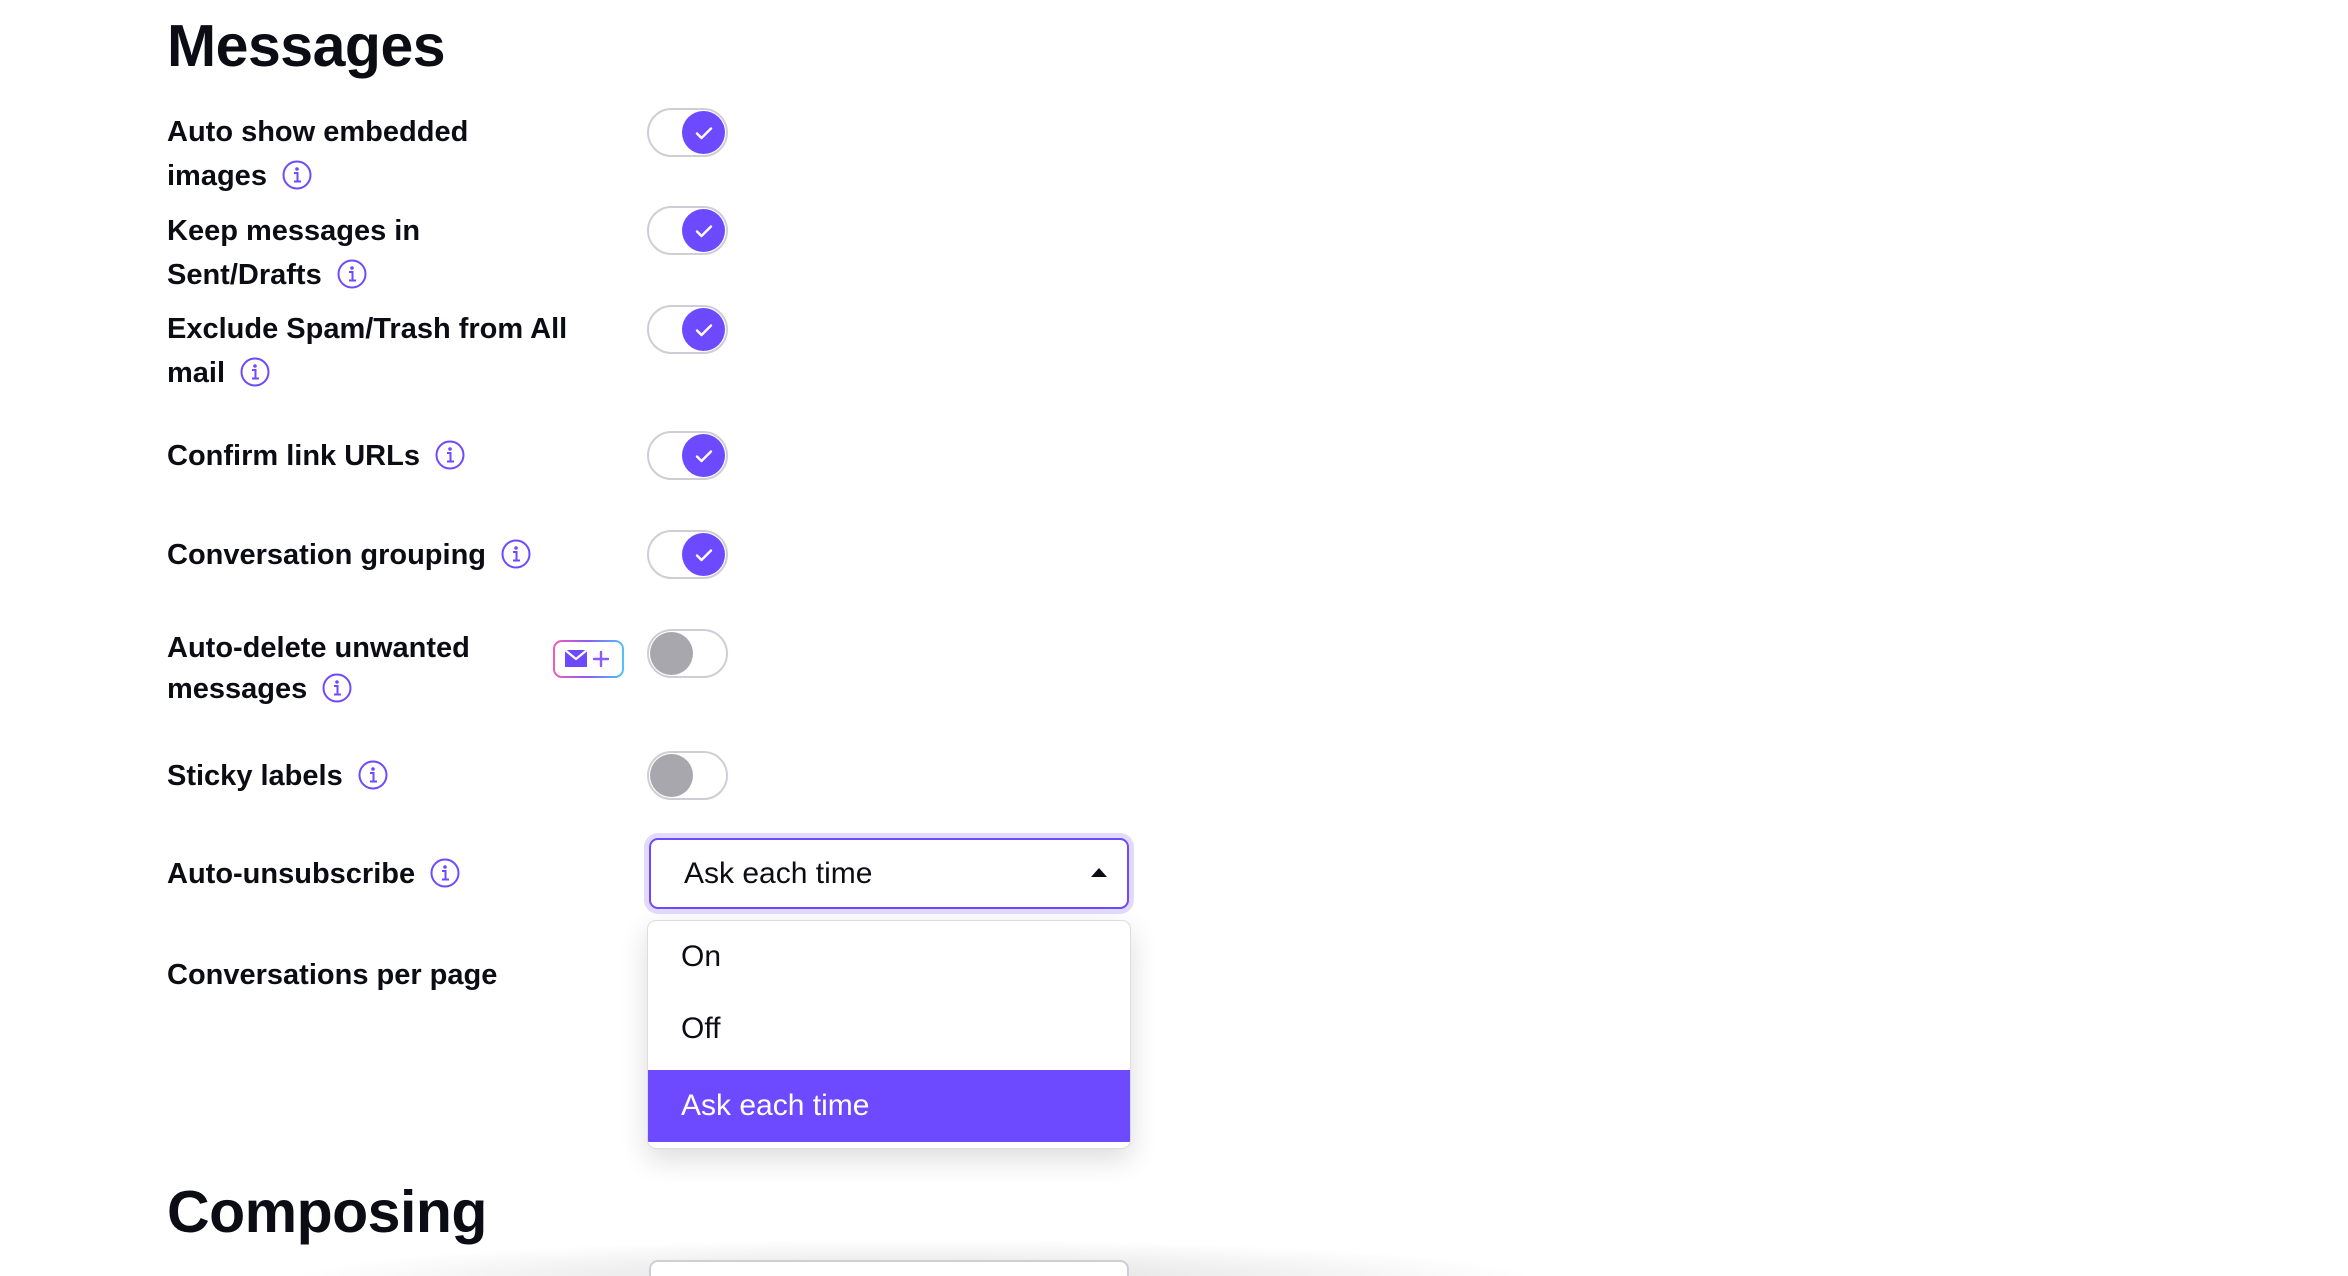 The width and height of the screenshot is (2348, 1276). I want to click on setting-label-text: Keep messages in Sent/Drafts, so click(294, 253).